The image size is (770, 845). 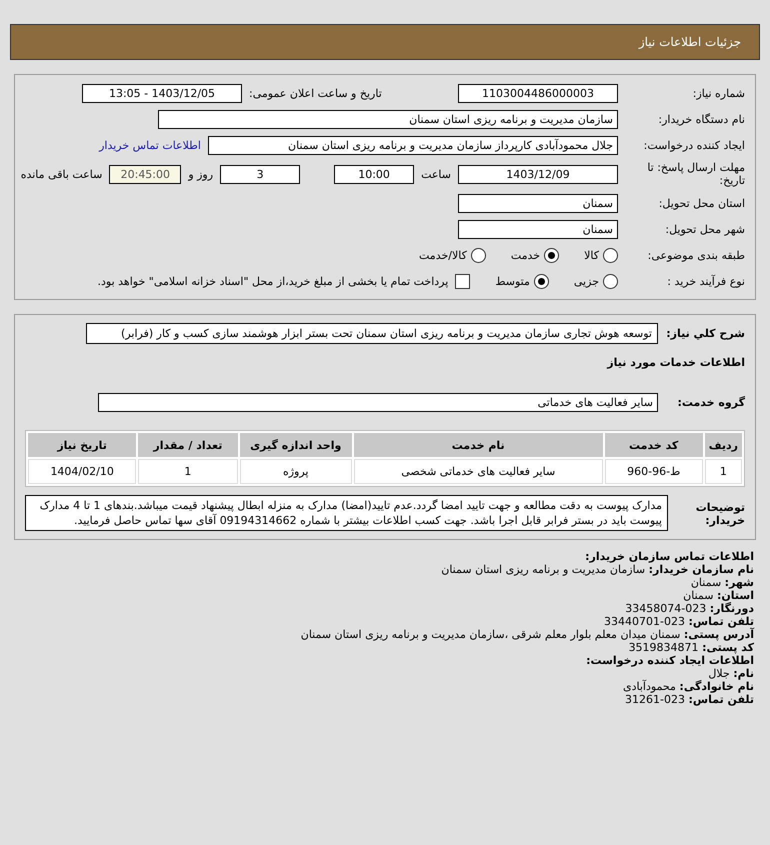 What do you see at coordinates (413, 145) in the screenshot?
I see `creator-field: جلال محمودآبادی کارپرداز سازمان مدیریت و برنامه ریزی استان سمنان` at bounding box center [413, 145].